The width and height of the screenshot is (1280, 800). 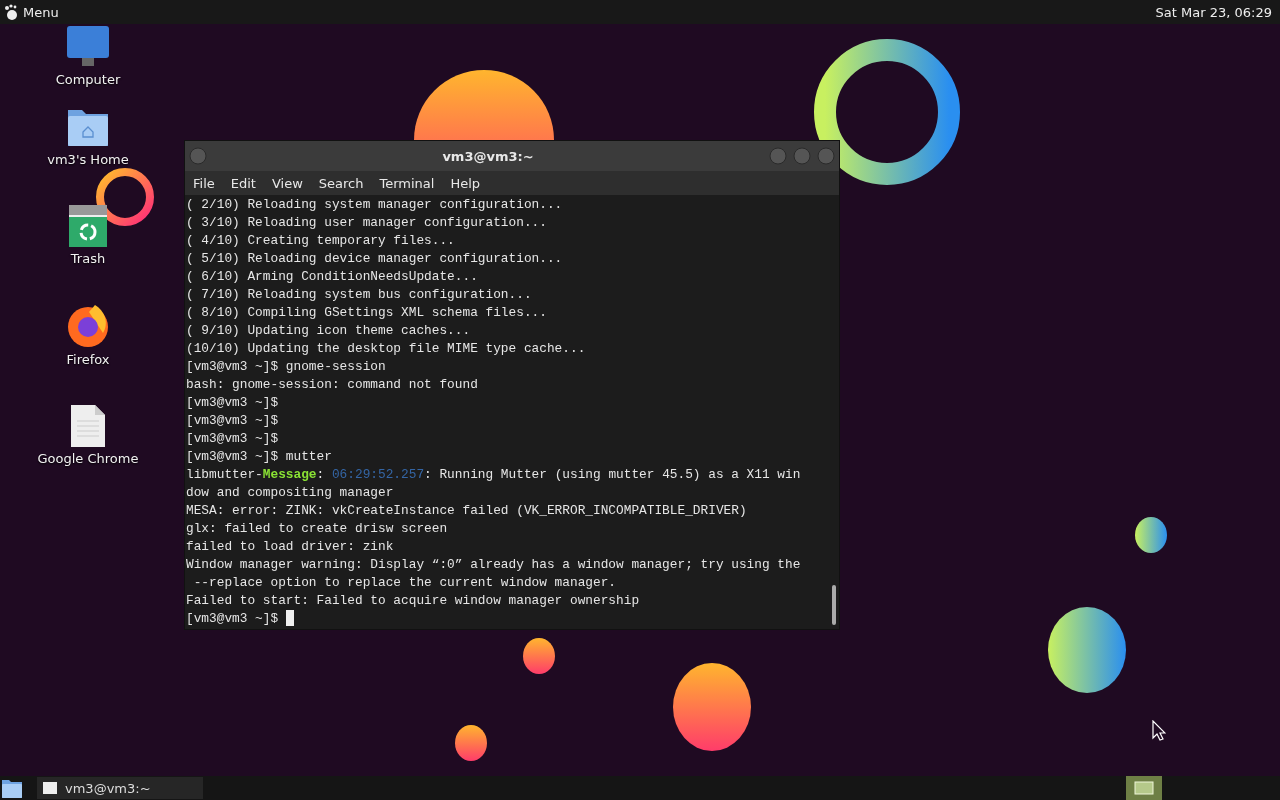 I want to click on minimize-button, so click(x=778, y=156).